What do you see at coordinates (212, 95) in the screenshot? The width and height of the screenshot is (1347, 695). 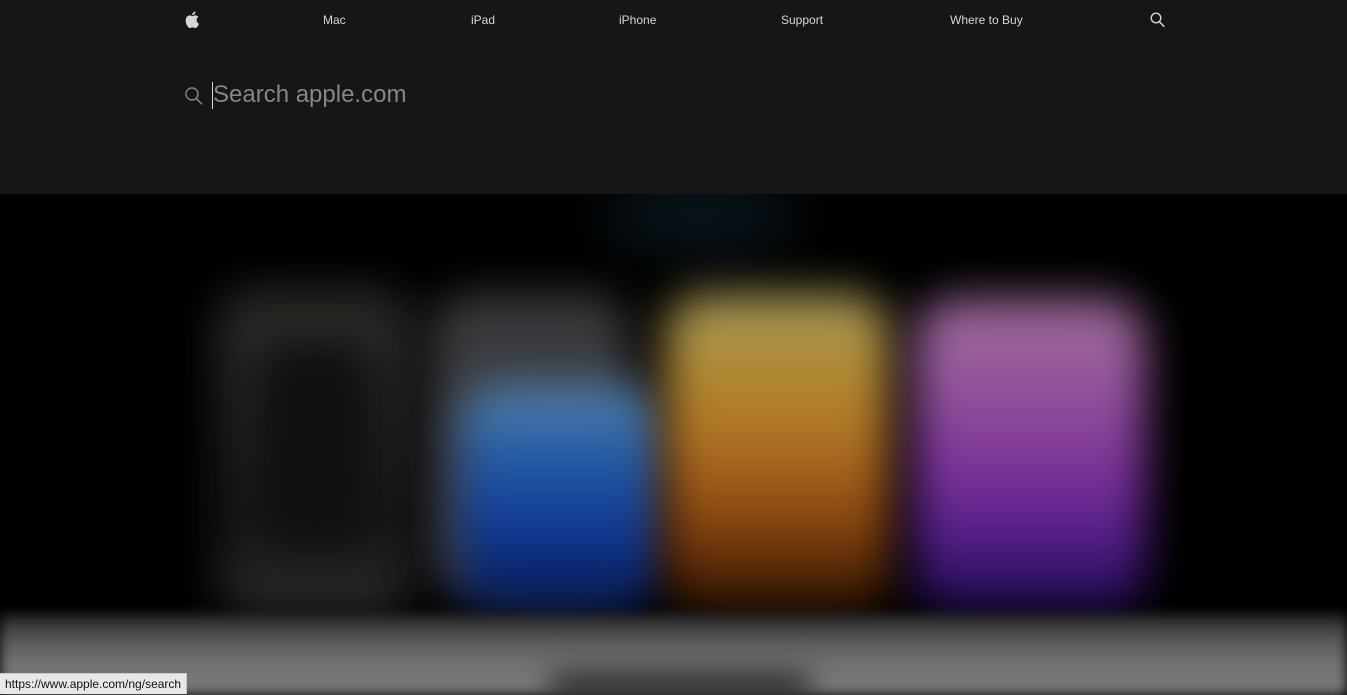 I see `text-caret` at bounding box center [212, 95].